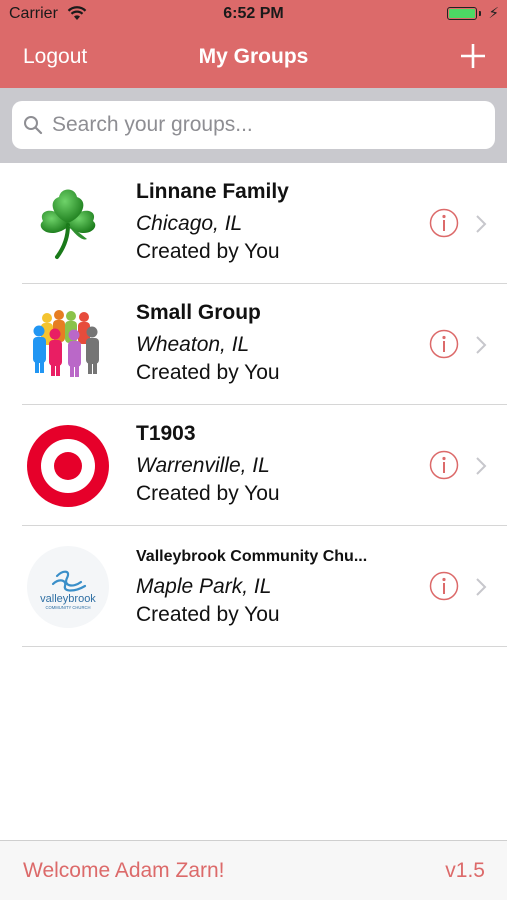 This screenshot has width=507, height=900. I want to click on people-group-icon, so click(68, 345).